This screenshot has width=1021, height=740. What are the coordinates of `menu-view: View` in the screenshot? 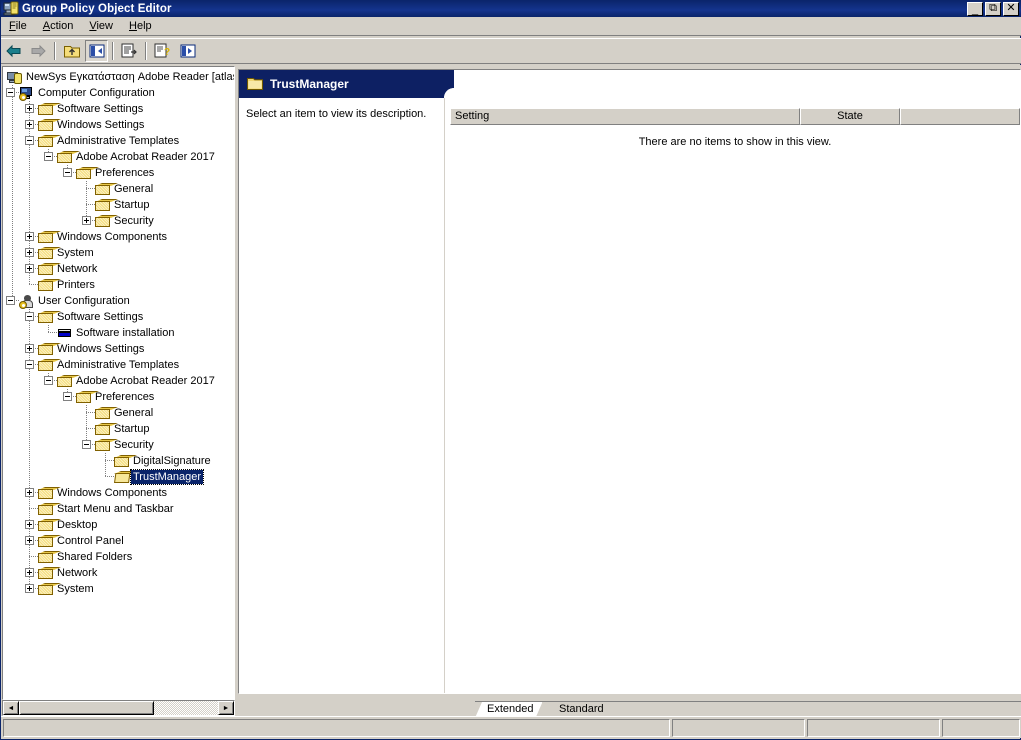 It's located at (101, 26).